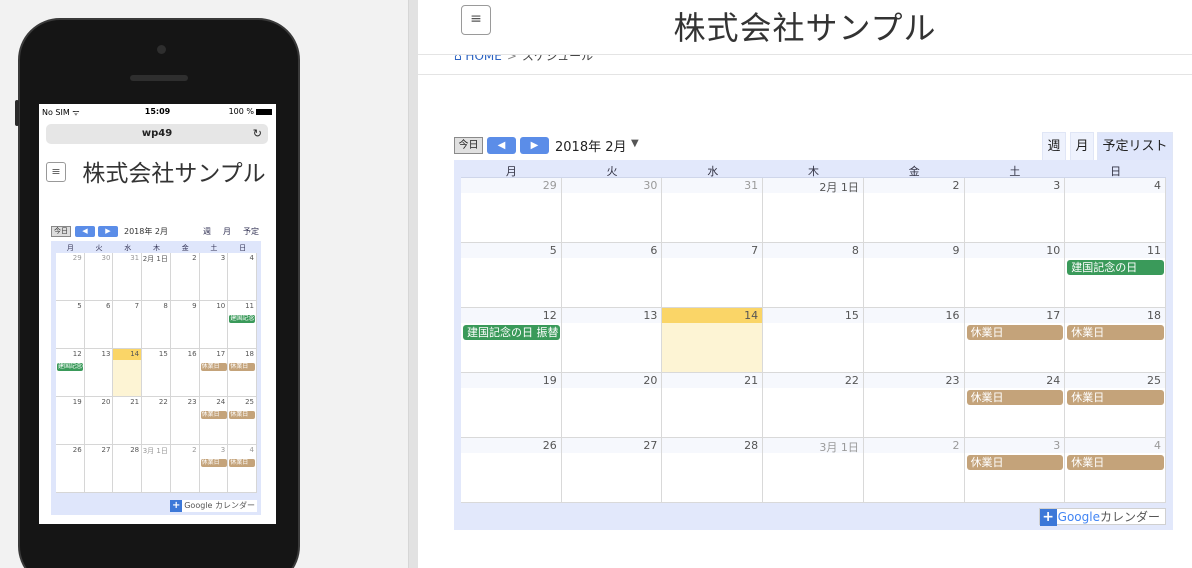  I want to click on mobile-day-cell: 31, so click(128, 277).